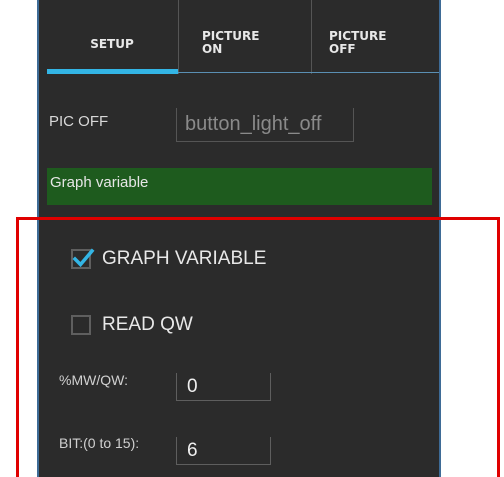 This screenshot has width=504, height=477. I want to click on read-qw-checkbox: READ QW, so click(132, 325).